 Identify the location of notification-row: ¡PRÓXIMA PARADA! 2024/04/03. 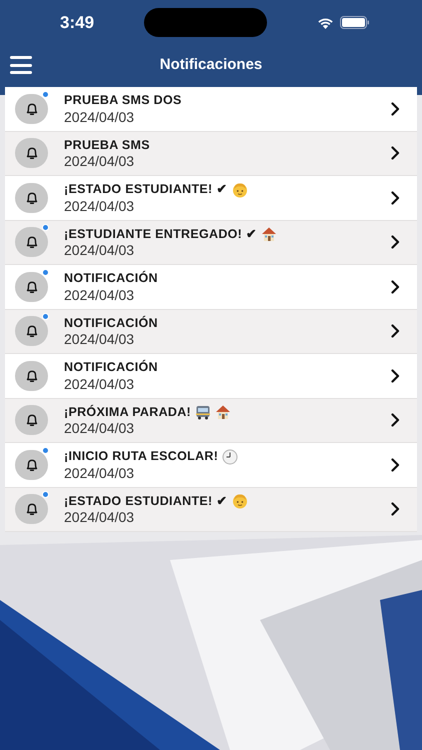
(211, 420).